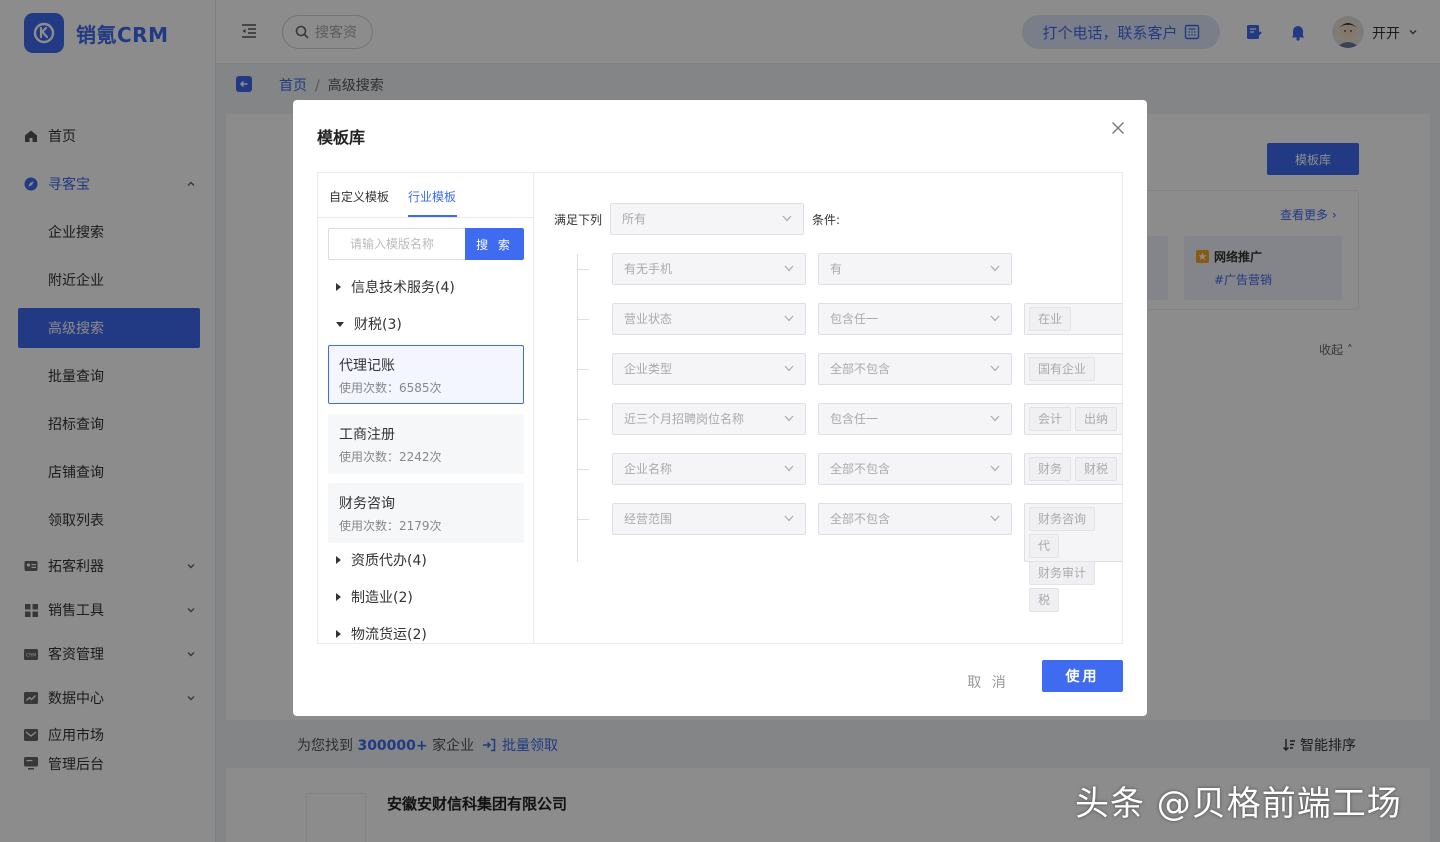 This screenshot has width=1440, height=842. What do you see at coordinates (634, 219) in the screenshot?
I see `select-value: 所有` at bounding box center [634, 219].